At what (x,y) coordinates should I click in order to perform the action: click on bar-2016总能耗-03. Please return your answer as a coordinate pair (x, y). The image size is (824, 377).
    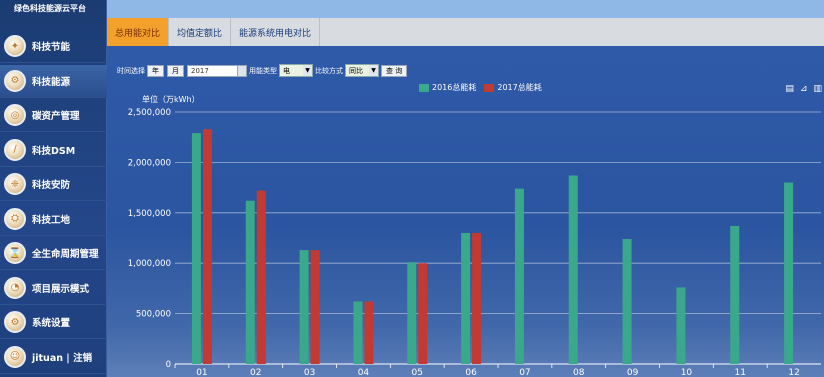
    Looking at the image, I should click on (304, 307).